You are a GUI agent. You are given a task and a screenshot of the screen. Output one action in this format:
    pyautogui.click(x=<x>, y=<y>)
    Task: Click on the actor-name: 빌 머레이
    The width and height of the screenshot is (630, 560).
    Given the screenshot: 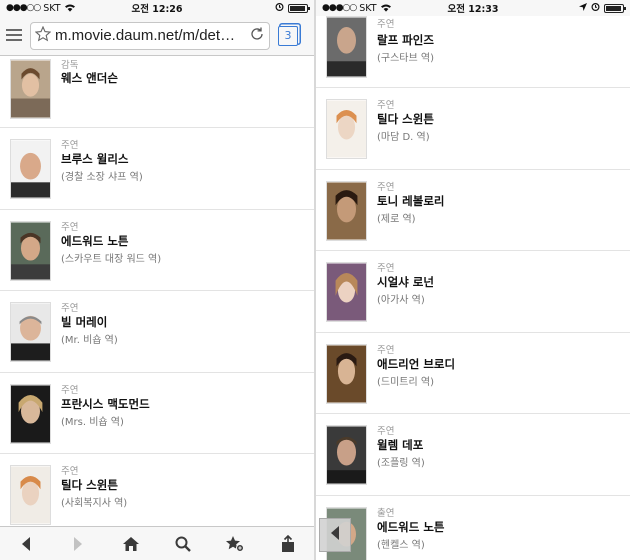 What is the action you would take?
    pyautogui.click(x=84, y=322)
    